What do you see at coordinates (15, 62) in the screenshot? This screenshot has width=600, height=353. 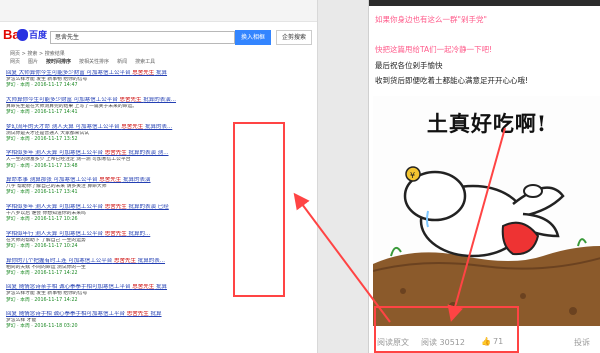 I see `search-tool-0: 网页` at bounding box center [15, 62].